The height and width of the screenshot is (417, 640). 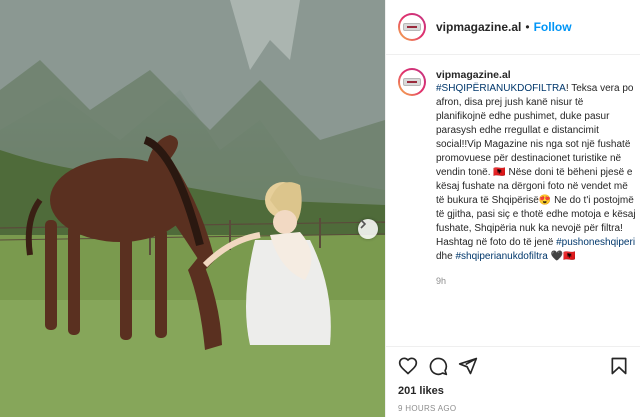 What do you see at coordinates (408, 366) in the screenshot?
I see `heart-icon` at bounding box center [408, 366].